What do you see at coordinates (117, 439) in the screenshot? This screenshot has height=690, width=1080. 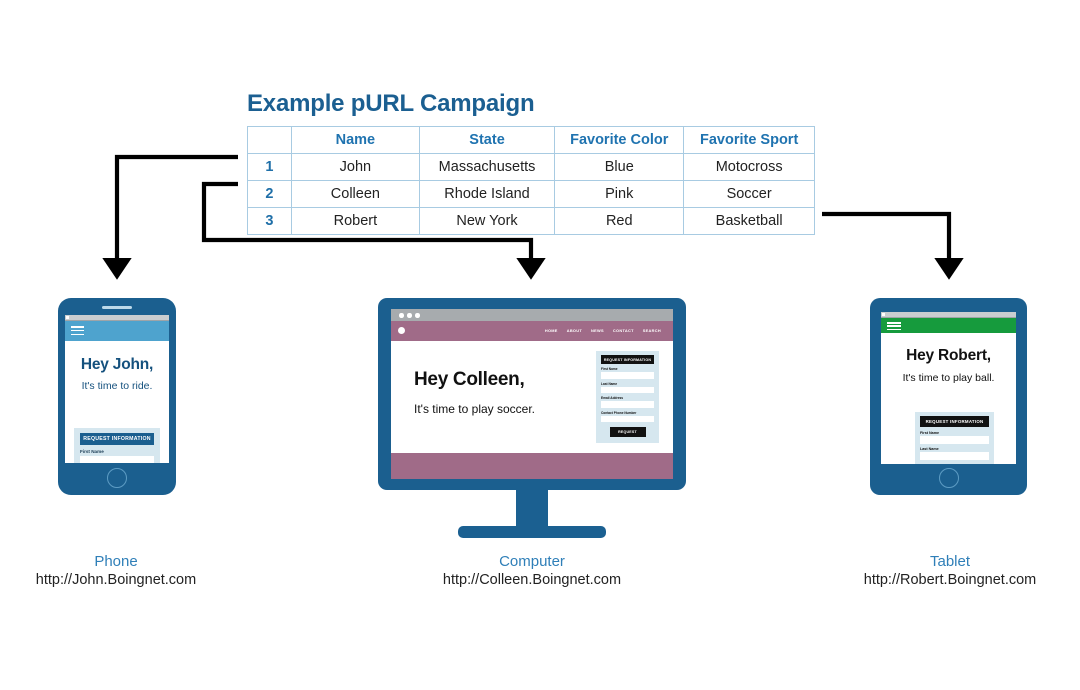 I see `phone-form-heading: REQUEST INFORMATION` at bounding box center [117, 439].